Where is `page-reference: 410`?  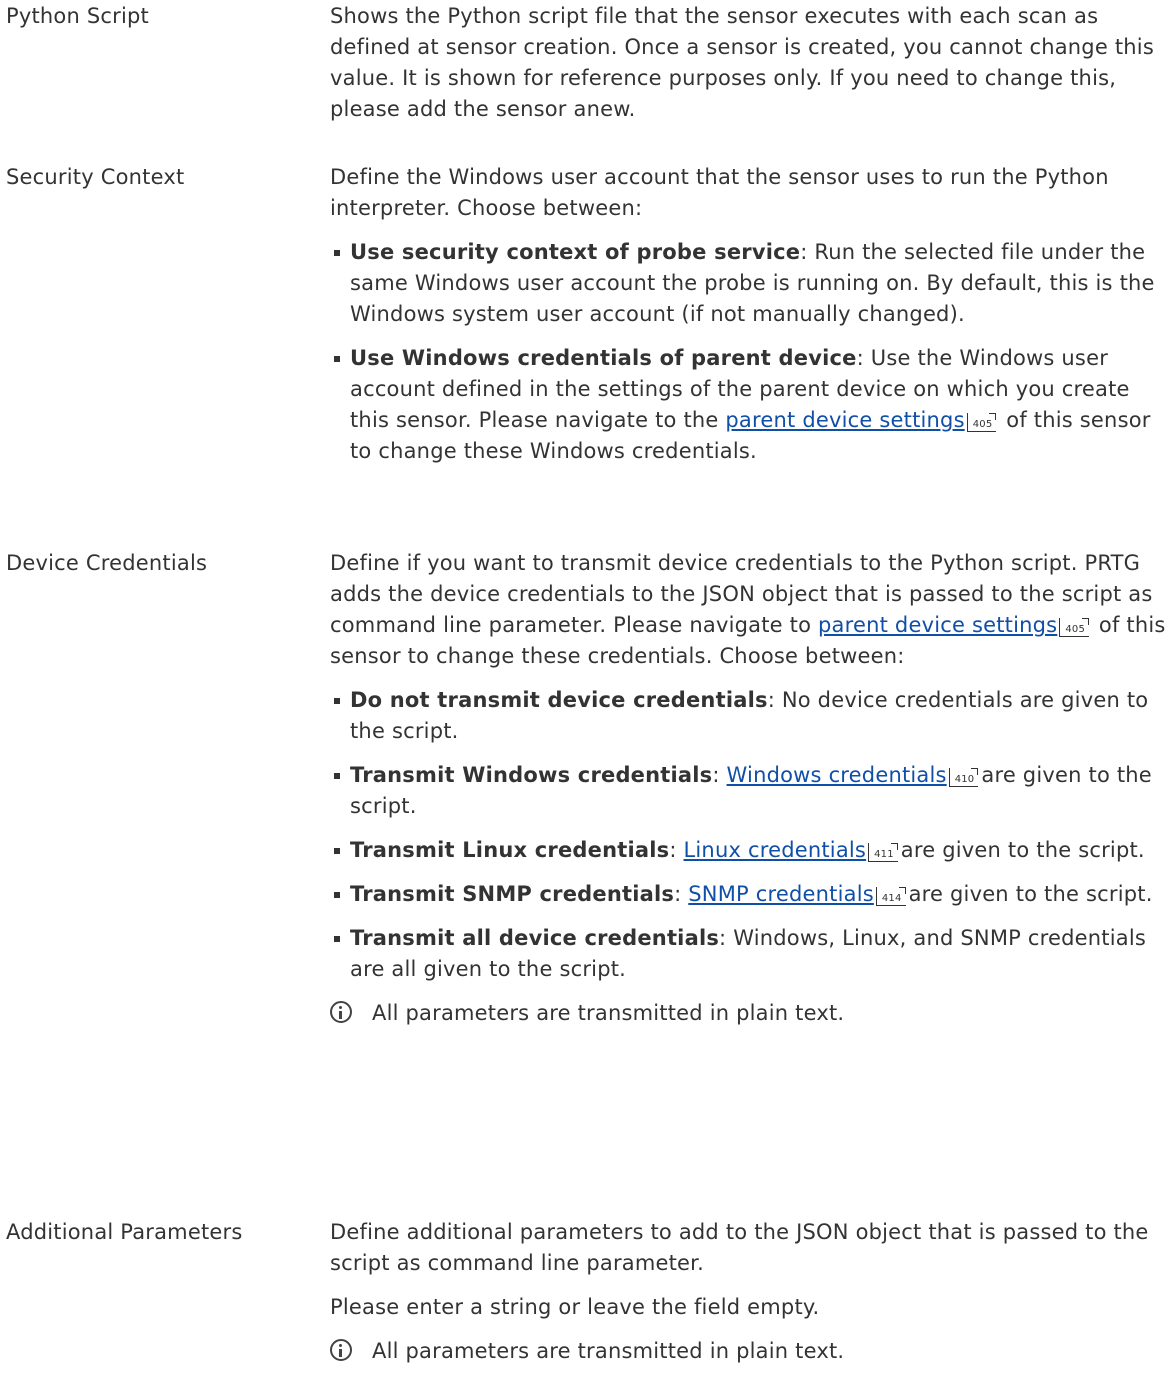 page-reference: 410 is located at coordinates (963, 777).